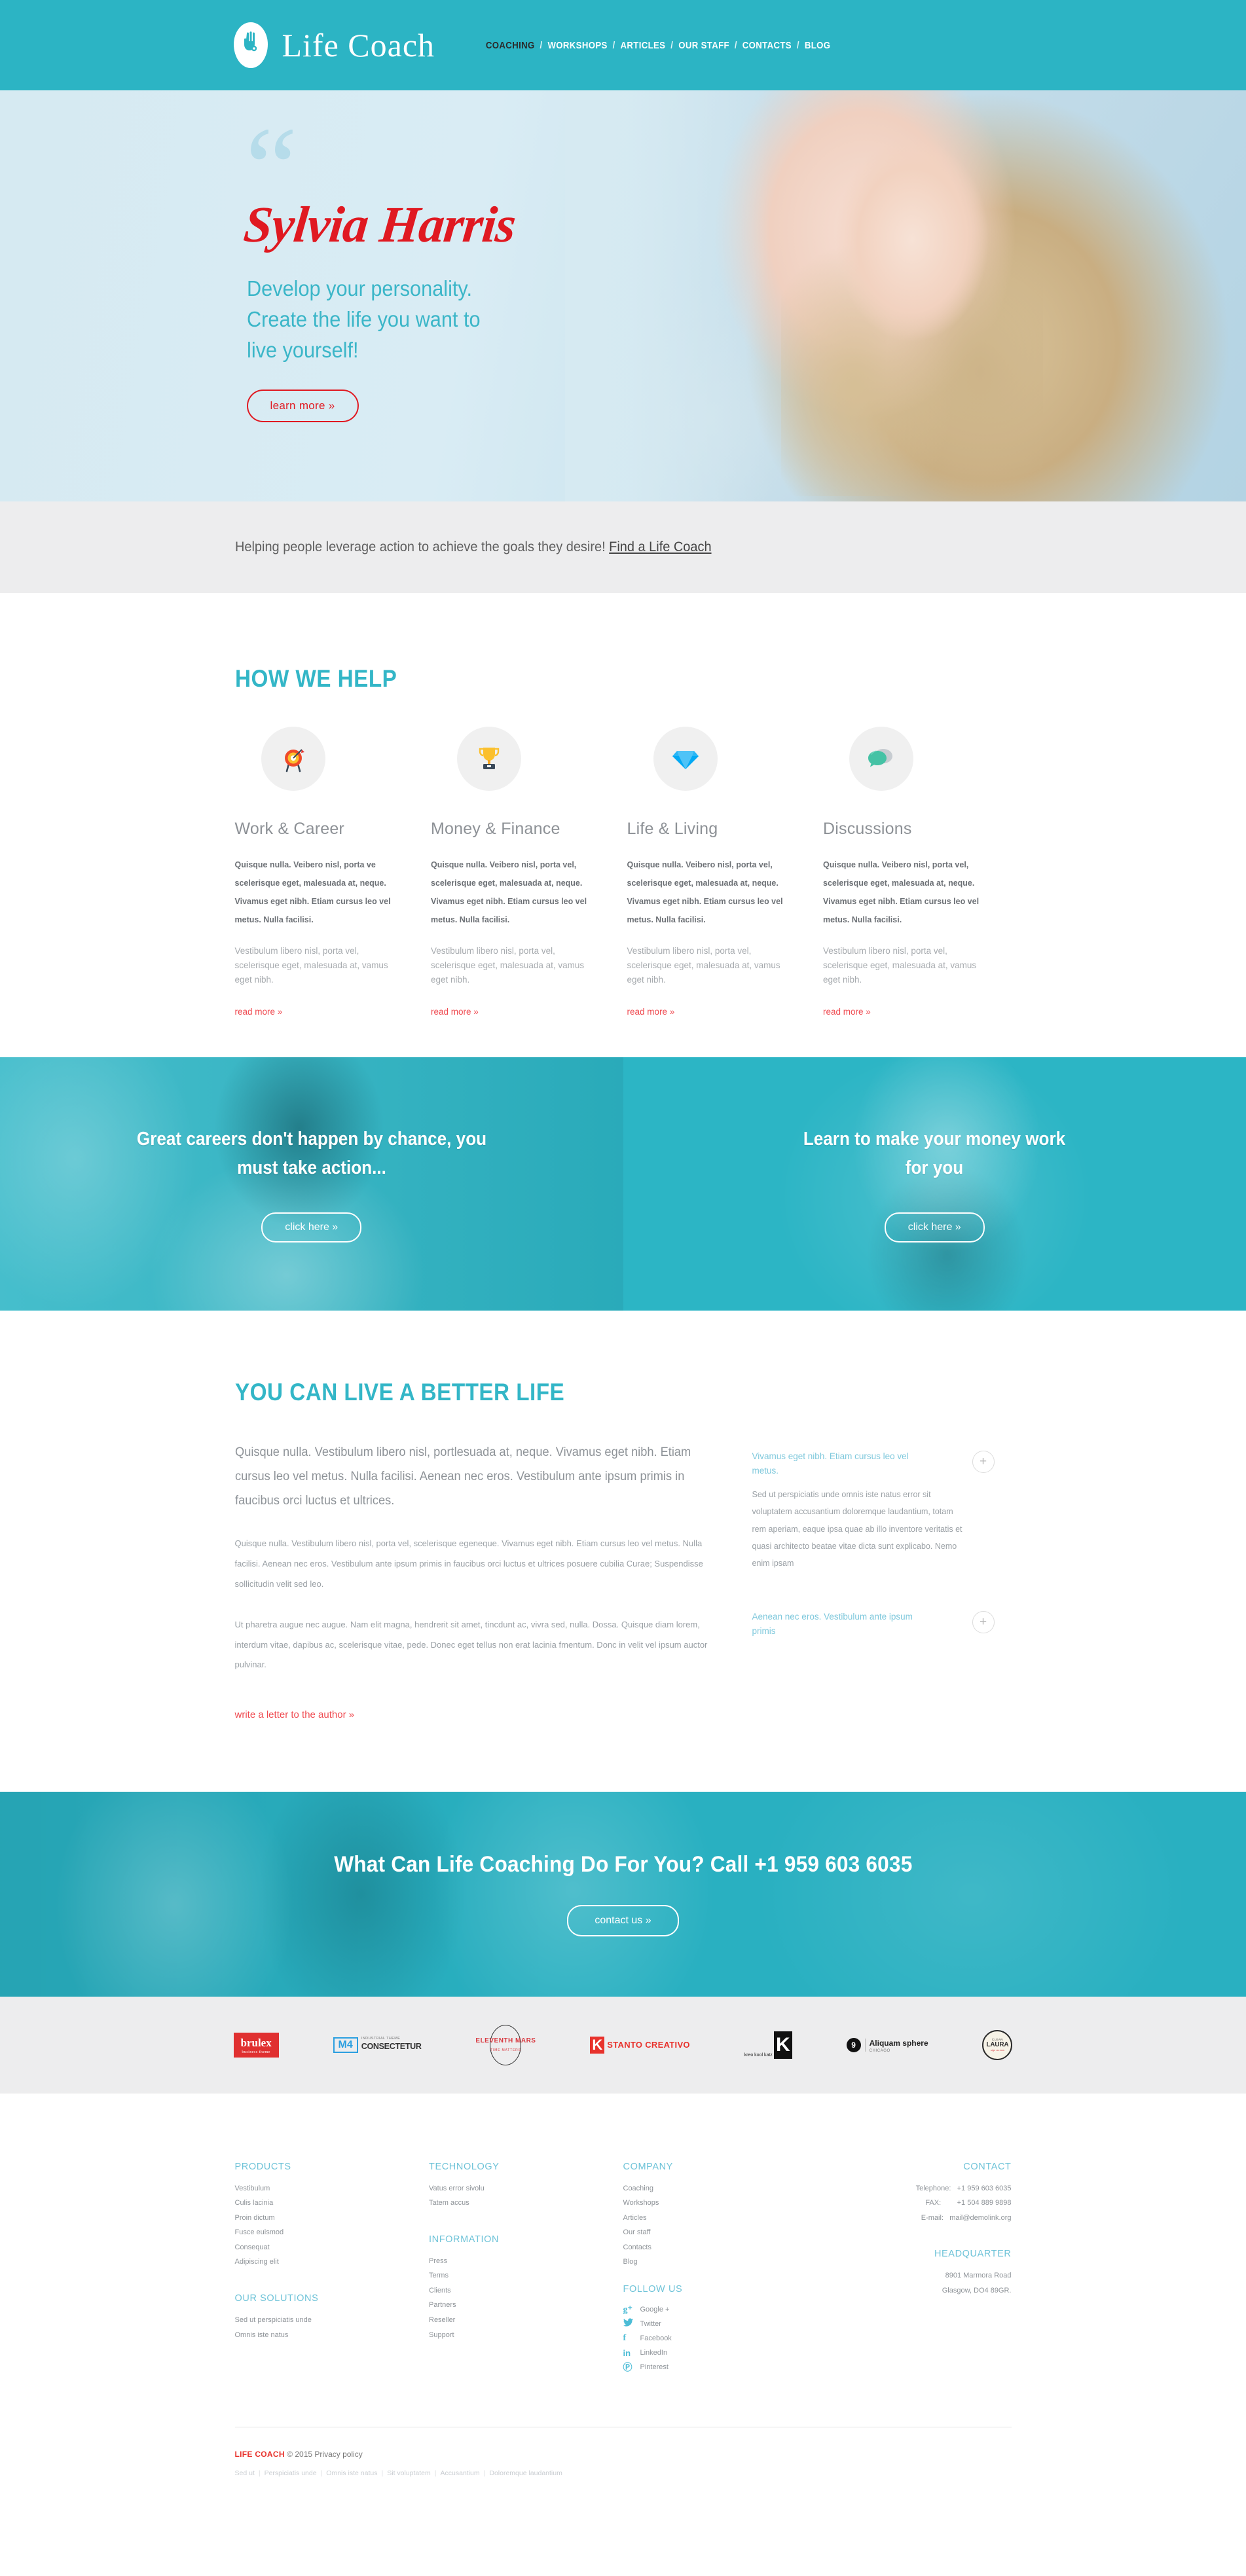 This screenshot has height=2576, width=1246. Describe the element at coordinates (578, 45) in the screenshot. I see `nav-item-workshops: WORKSHOPS` at that location.